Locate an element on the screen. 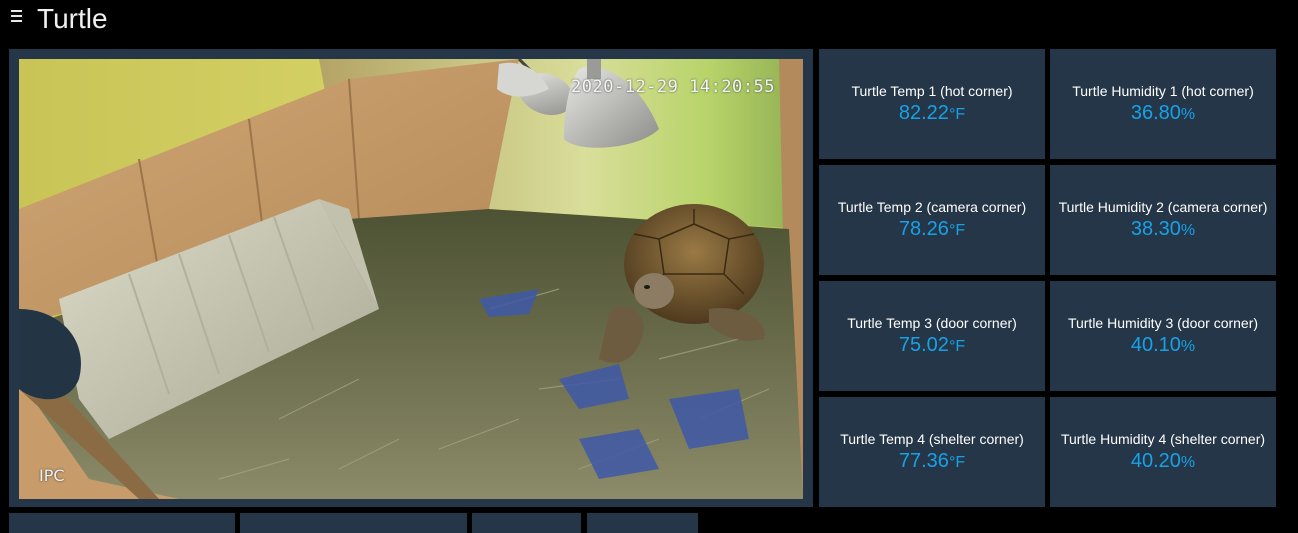  sensor-value: 77.36°F is located at coordinates (932, 461).